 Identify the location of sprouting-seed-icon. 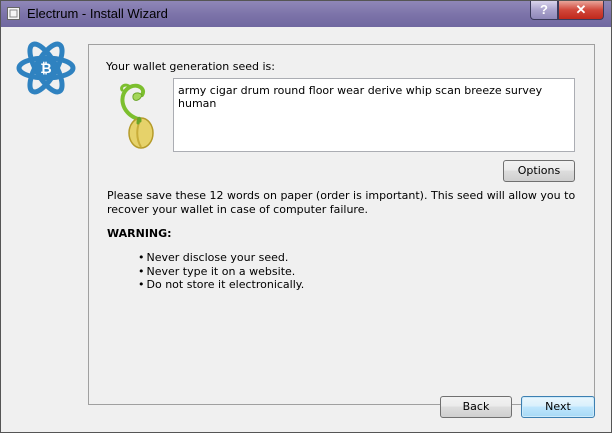
(137, 116).